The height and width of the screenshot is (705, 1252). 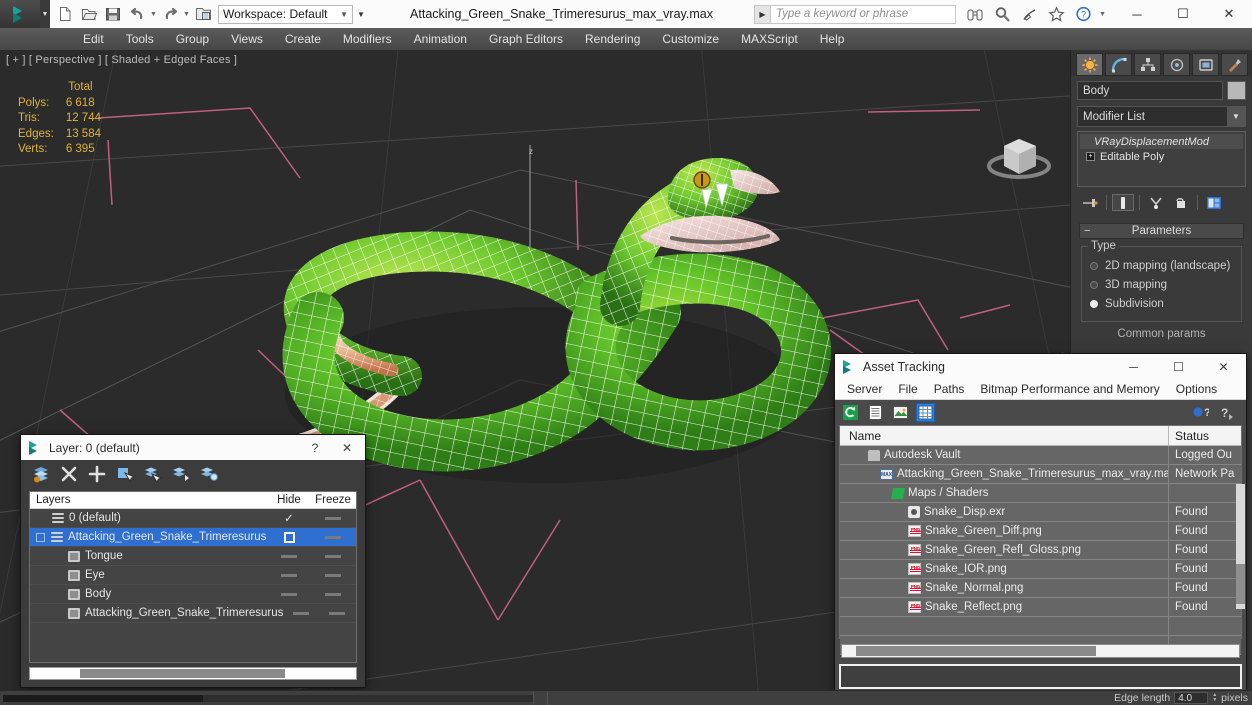 What do you see at coordinates (193, 537) in the screenshot?
I see `layer-row-attacking-green-snake: Attacking_Green_Snake_Trimeresurus` at bounding box center [193, 537].